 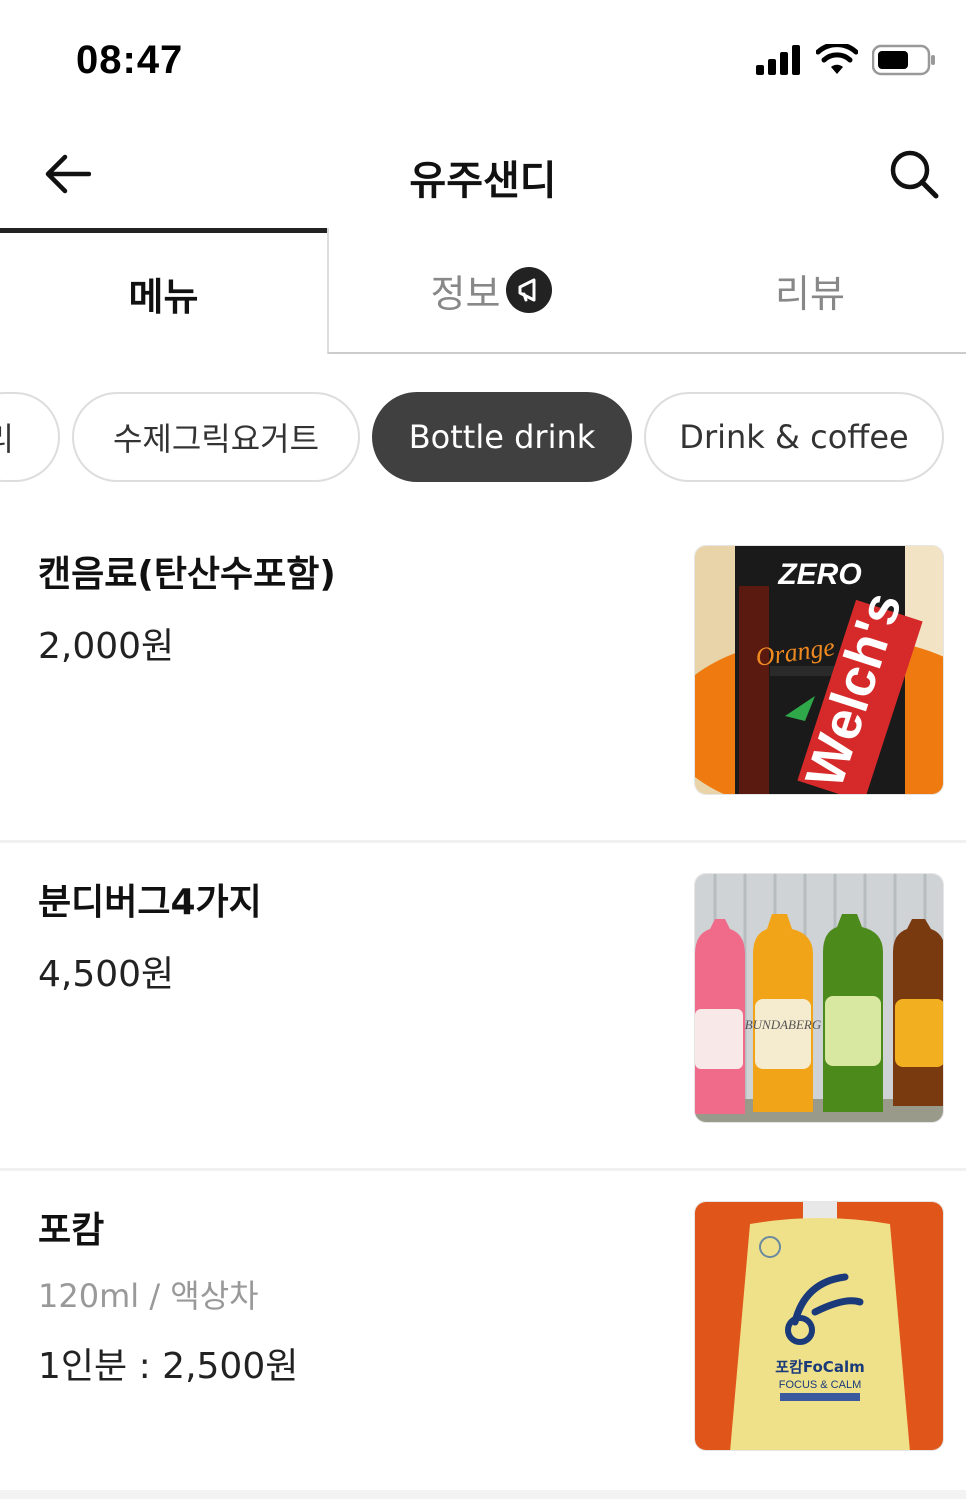 I want to click on tab-review: 리뷰, so click(x=810, y=291).